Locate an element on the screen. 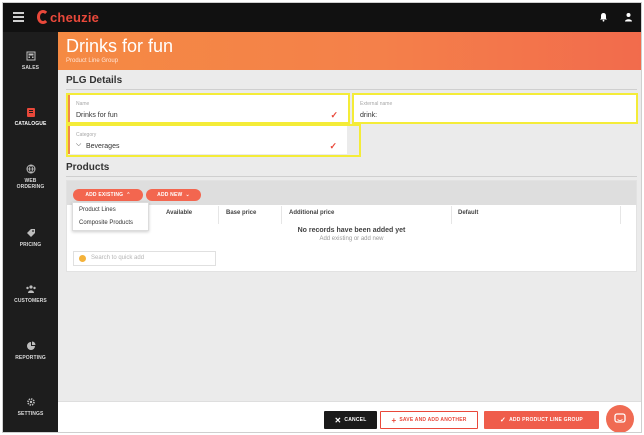  chevron-down-icon: ⌄ is located at coordinates (187, 195).